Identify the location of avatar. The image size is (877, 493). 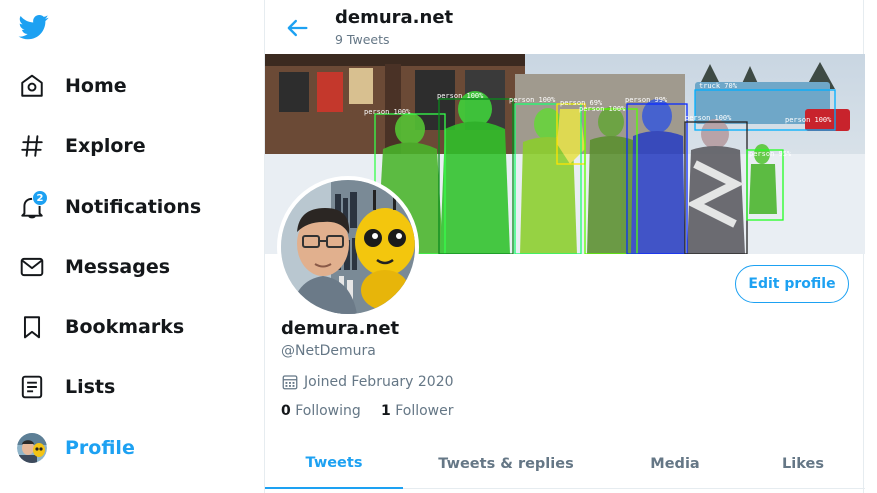
(32, 448).